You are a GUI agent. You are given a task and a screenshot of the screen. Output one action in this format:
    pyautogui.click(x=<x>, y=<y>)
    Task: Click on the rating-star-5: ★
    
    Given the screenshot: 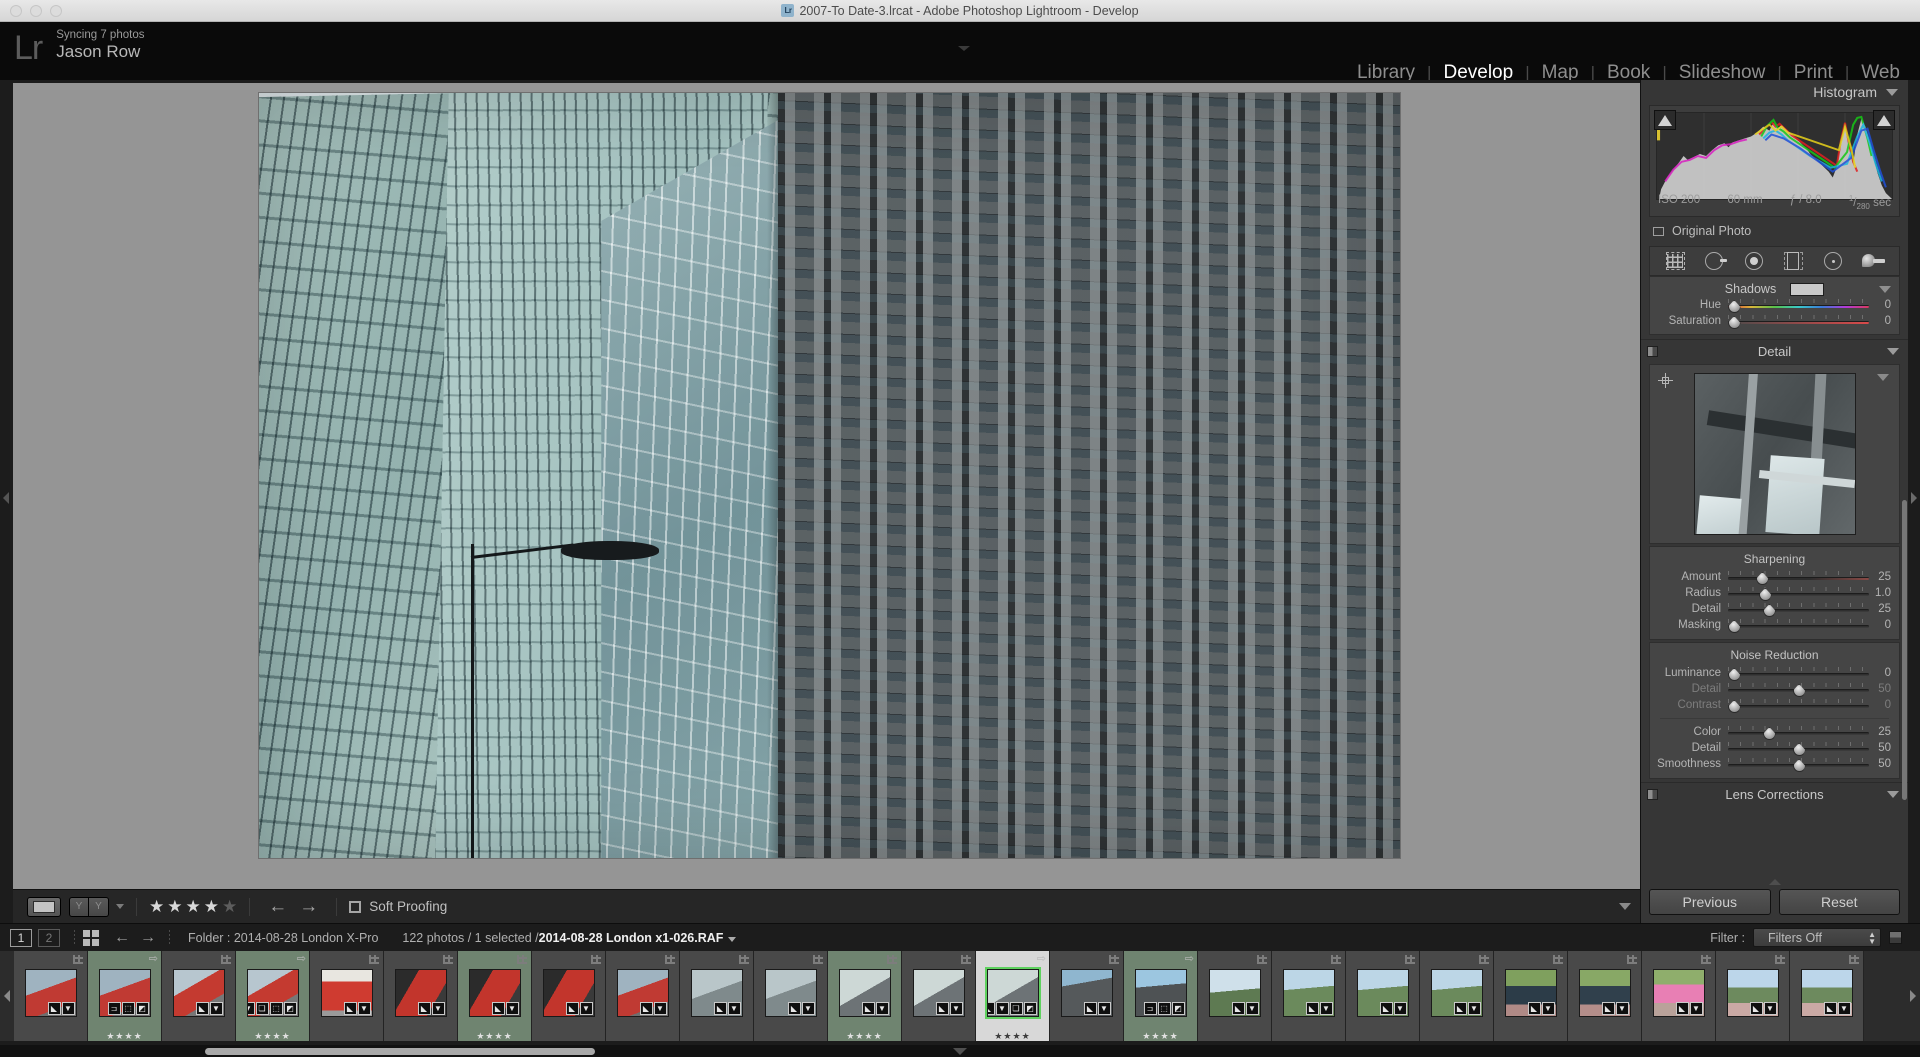 What is the action you would take?
    pyautogui.click(x=229, y=906)
    